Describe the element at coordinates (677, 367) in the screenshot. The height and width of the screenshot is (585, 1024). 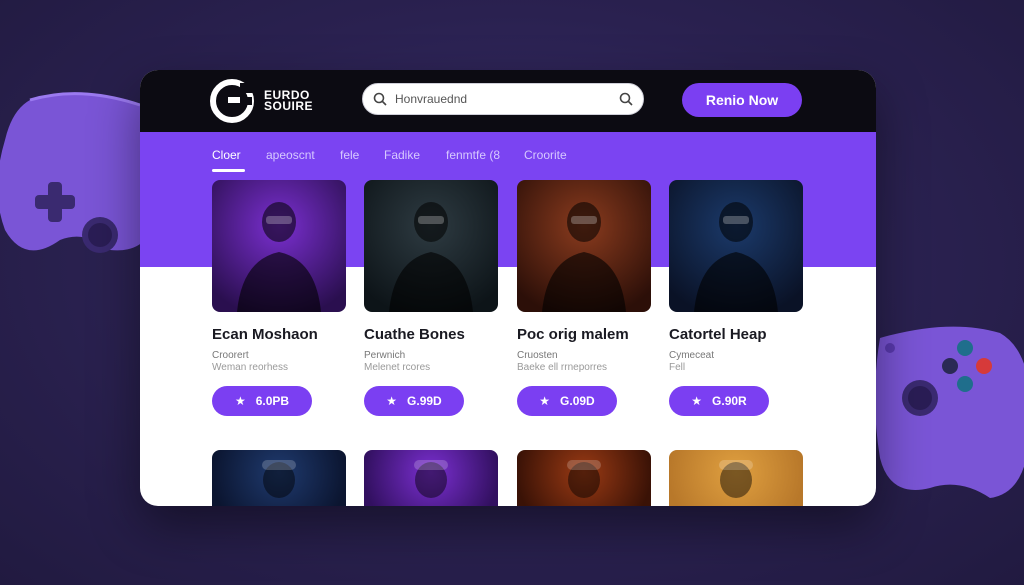
I see `product-description: Fell` at that location.